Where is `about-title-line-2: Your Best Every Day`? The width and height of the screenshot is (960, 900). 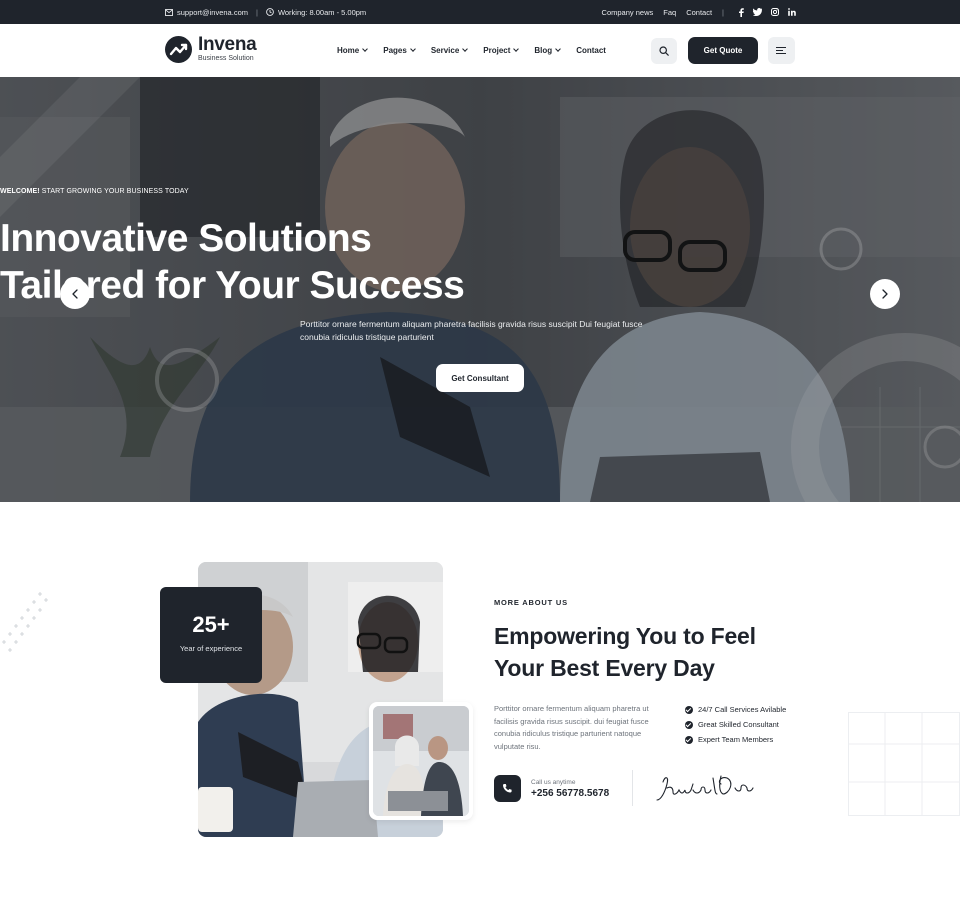
about-title-line-2: Your Best Every Day is located at coordinates (604, 668).